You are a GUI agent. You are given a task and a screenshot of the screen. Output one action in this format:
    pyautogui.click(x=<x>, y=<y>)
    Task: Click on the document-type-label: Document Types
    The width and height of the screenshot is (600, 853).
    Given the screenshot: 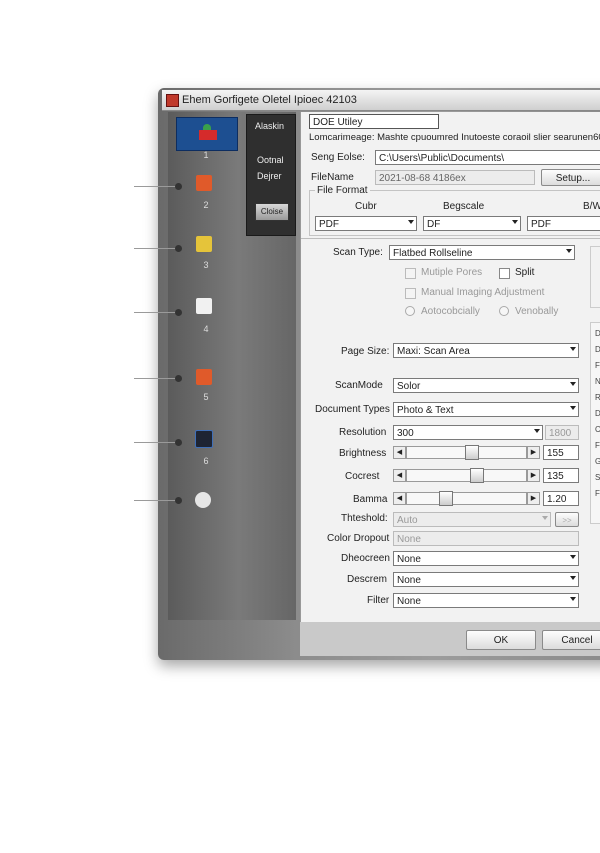 What is the action you would take?
    pyautogui.click(x=352, y=409)
    